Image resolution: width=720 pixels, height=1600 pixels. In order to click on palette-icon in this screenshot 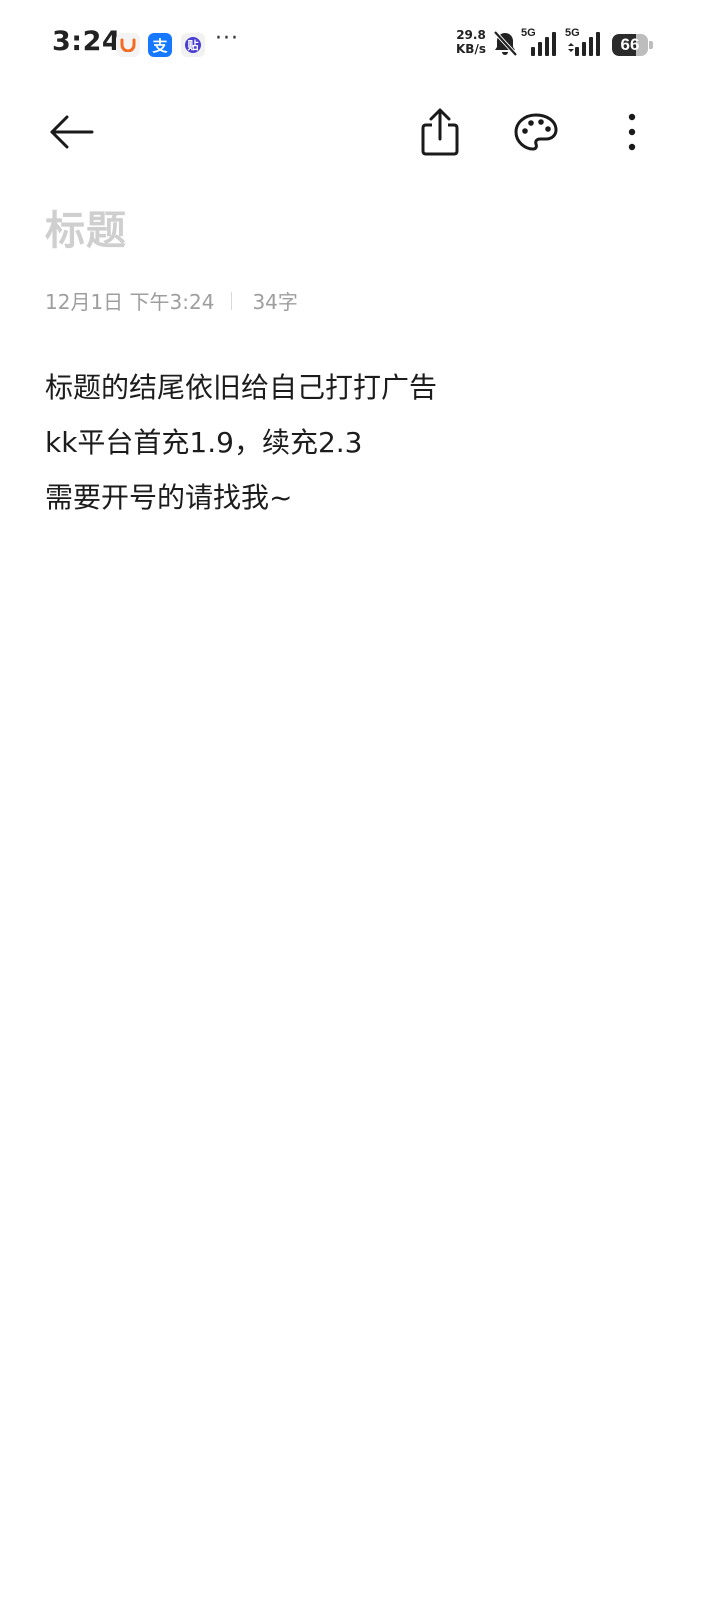, I will do `click(536, 132)`.